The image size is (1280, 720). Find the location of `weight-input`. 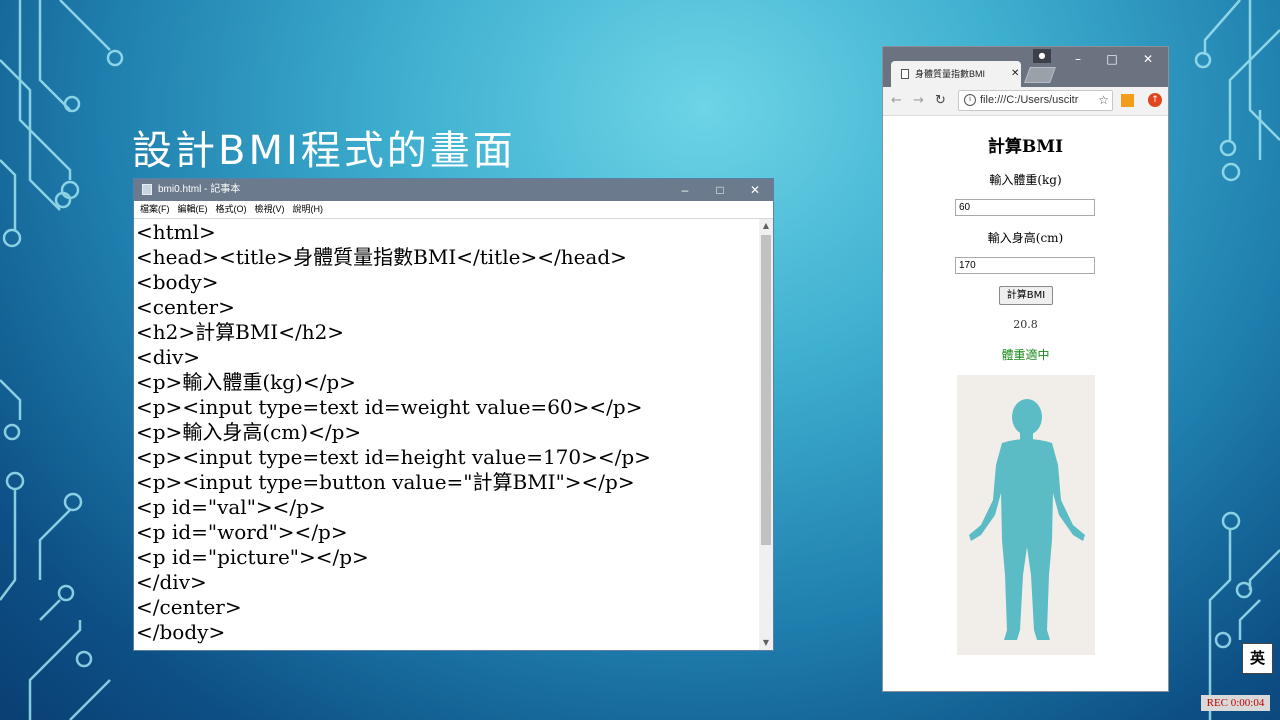

weight-input is located at coordinates (1025, 207).